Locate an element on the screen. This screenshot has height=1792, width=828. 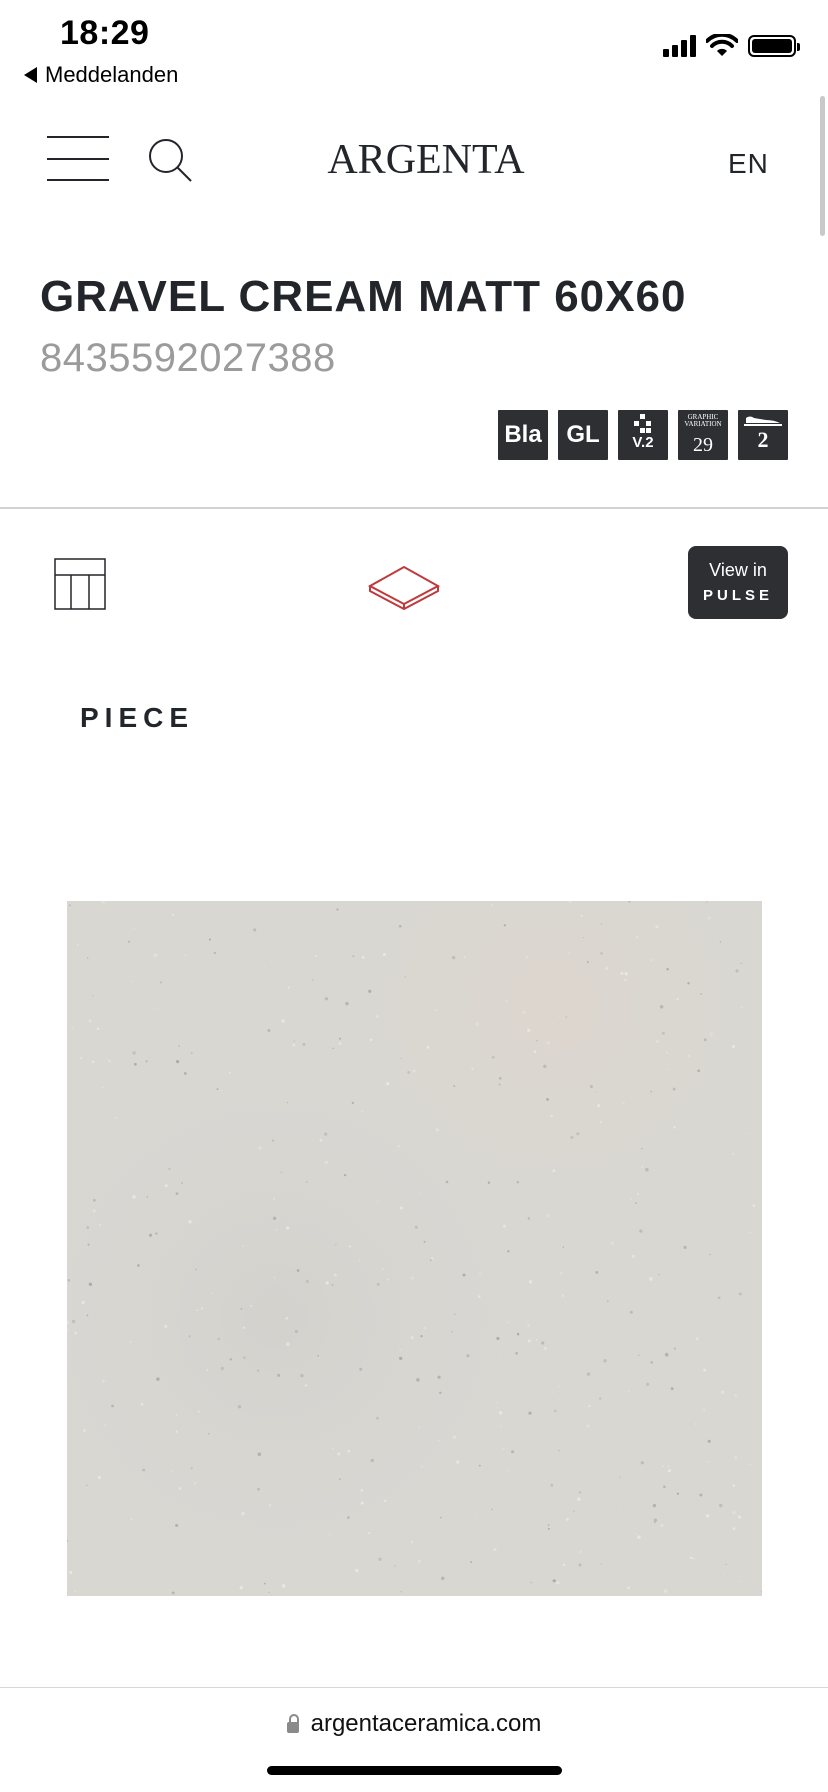
variation-v2-icon: V.2 is located at coordinates (643, 435).